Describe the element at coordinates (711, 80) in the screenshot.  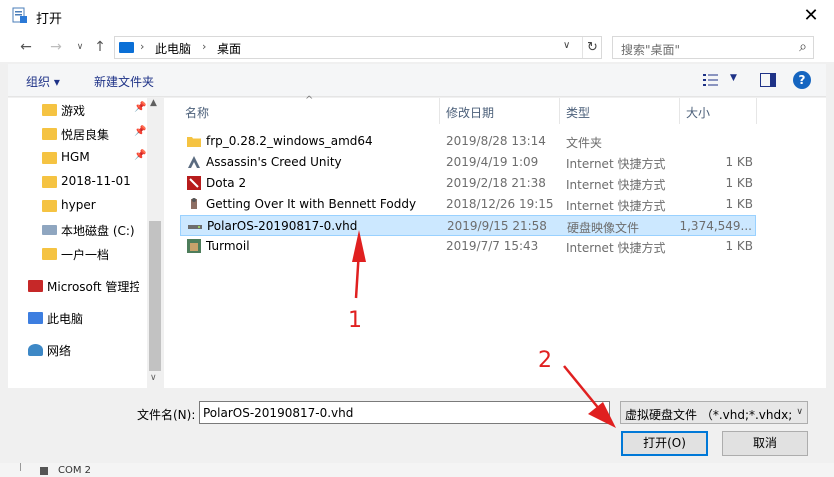
I see `view-options-icon` at that location.